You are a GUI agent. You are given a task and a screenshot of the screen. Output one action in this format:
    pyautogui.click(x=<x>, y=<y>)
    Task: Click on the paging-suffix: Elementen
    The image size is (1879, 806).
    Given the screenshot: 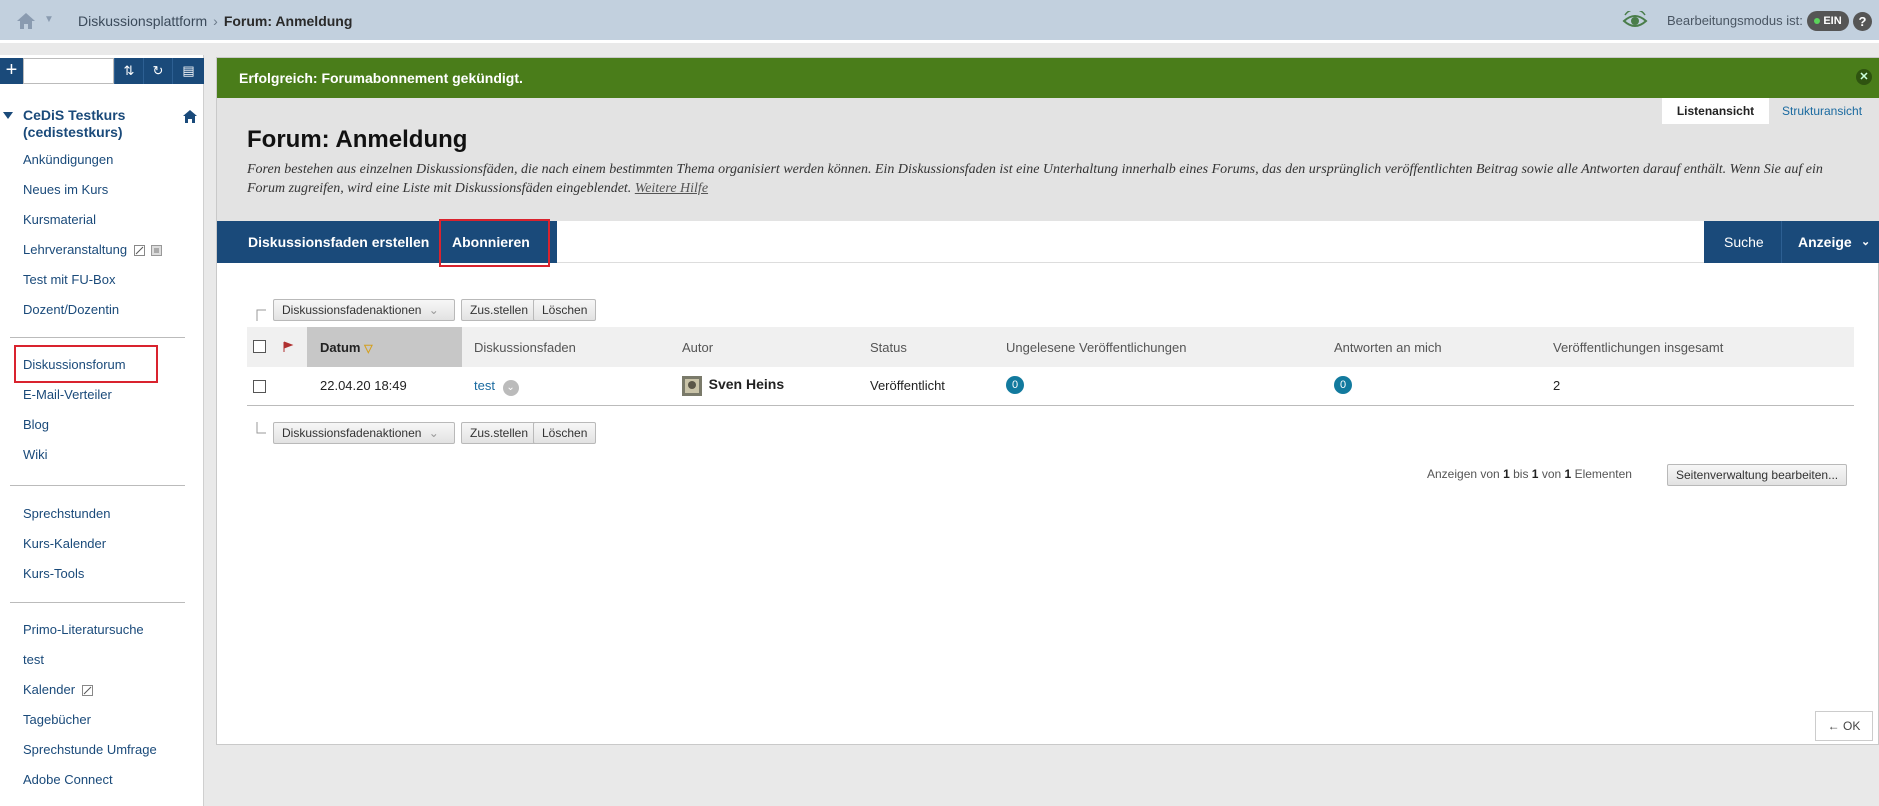 What is the action you would take?
    pyautogui.click(x=1603, y=474)
    